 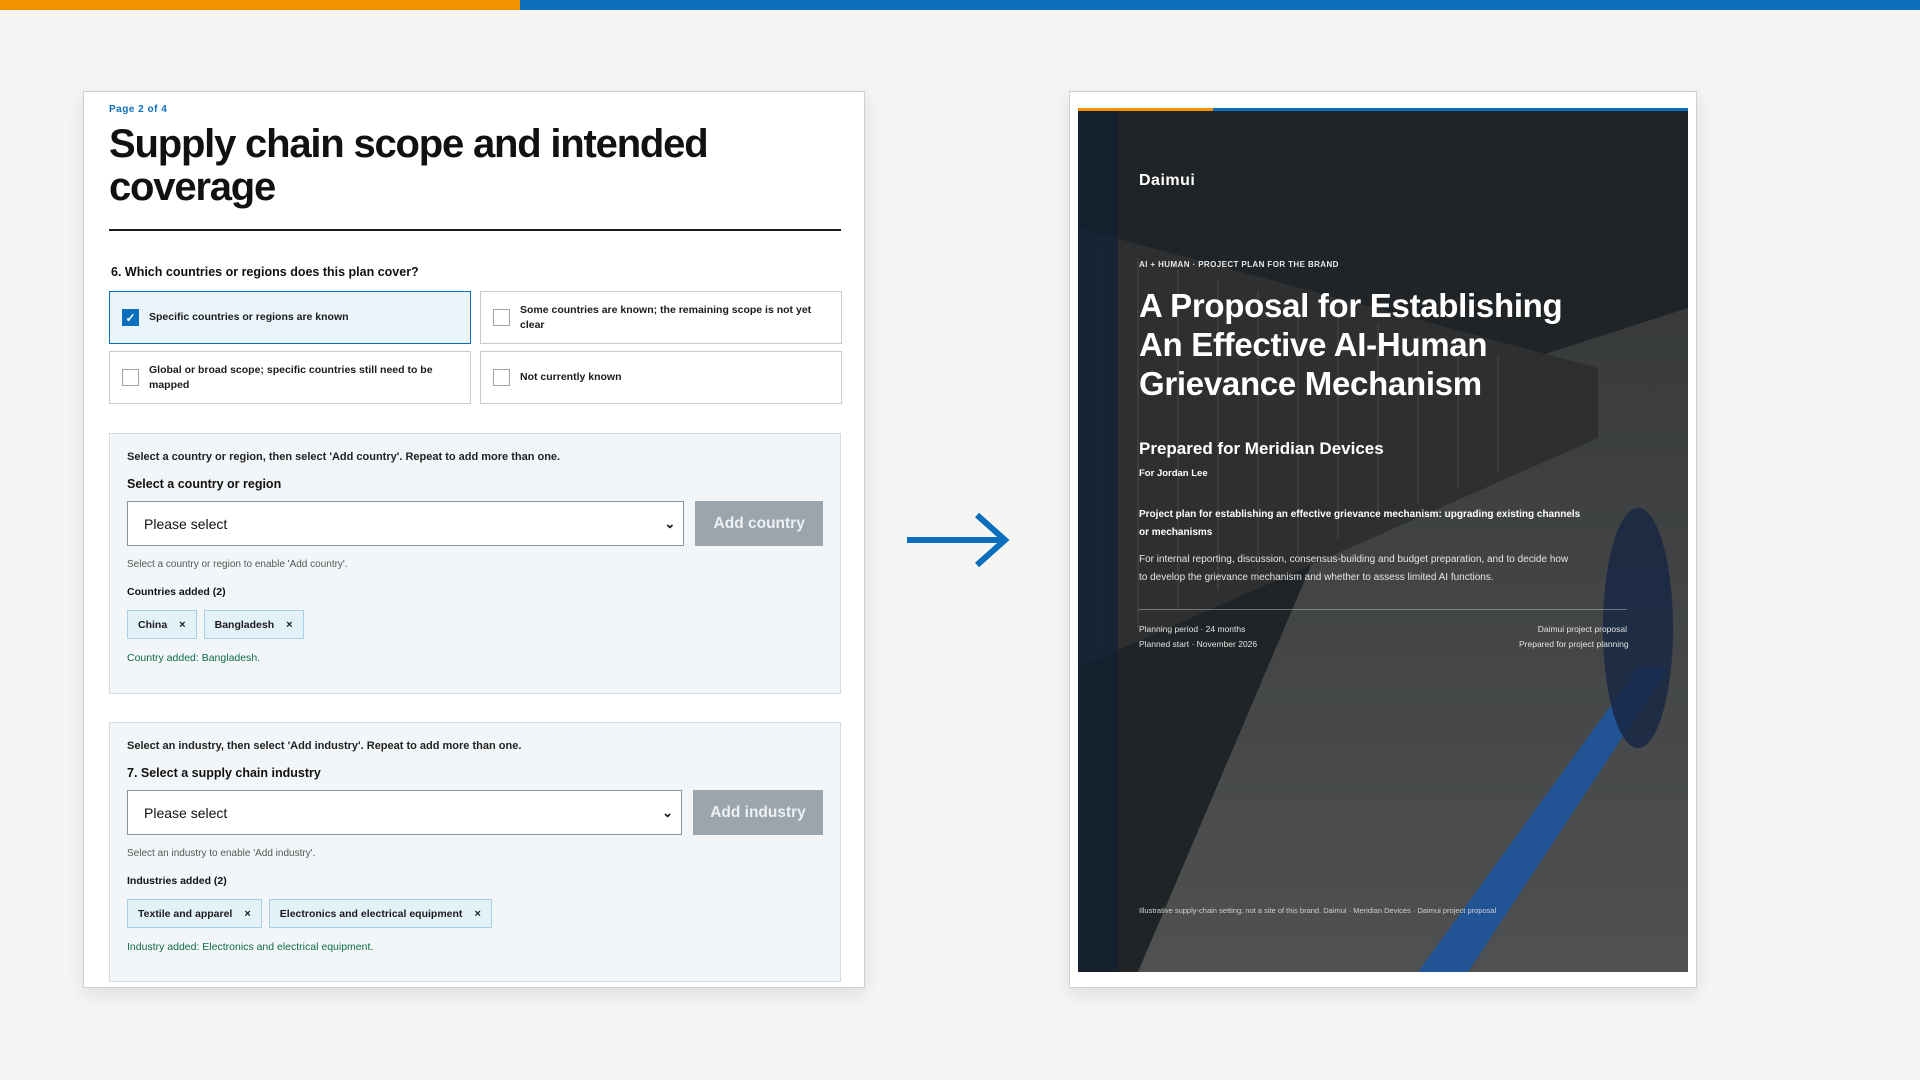 What do you see at coordinates (1450, 109) in the screenshot?
I see `cover-accent-blue` at bounding box center [1450, 109].